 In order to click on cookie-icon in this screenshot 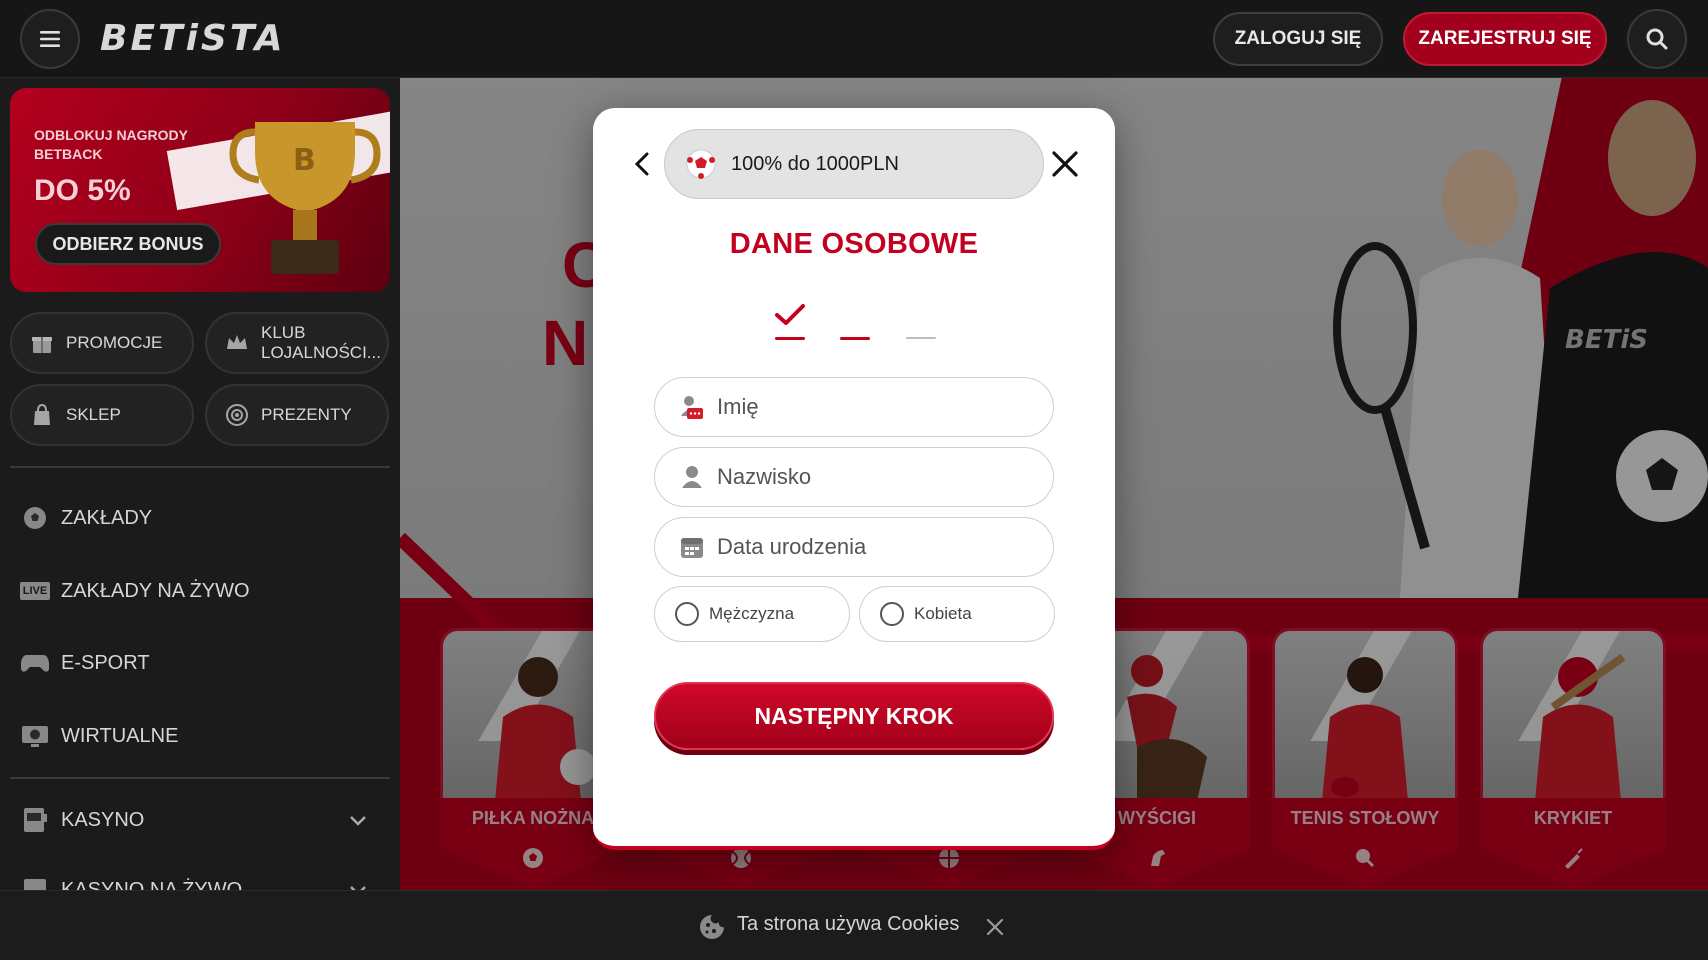, I will do `click(712, 927)`.